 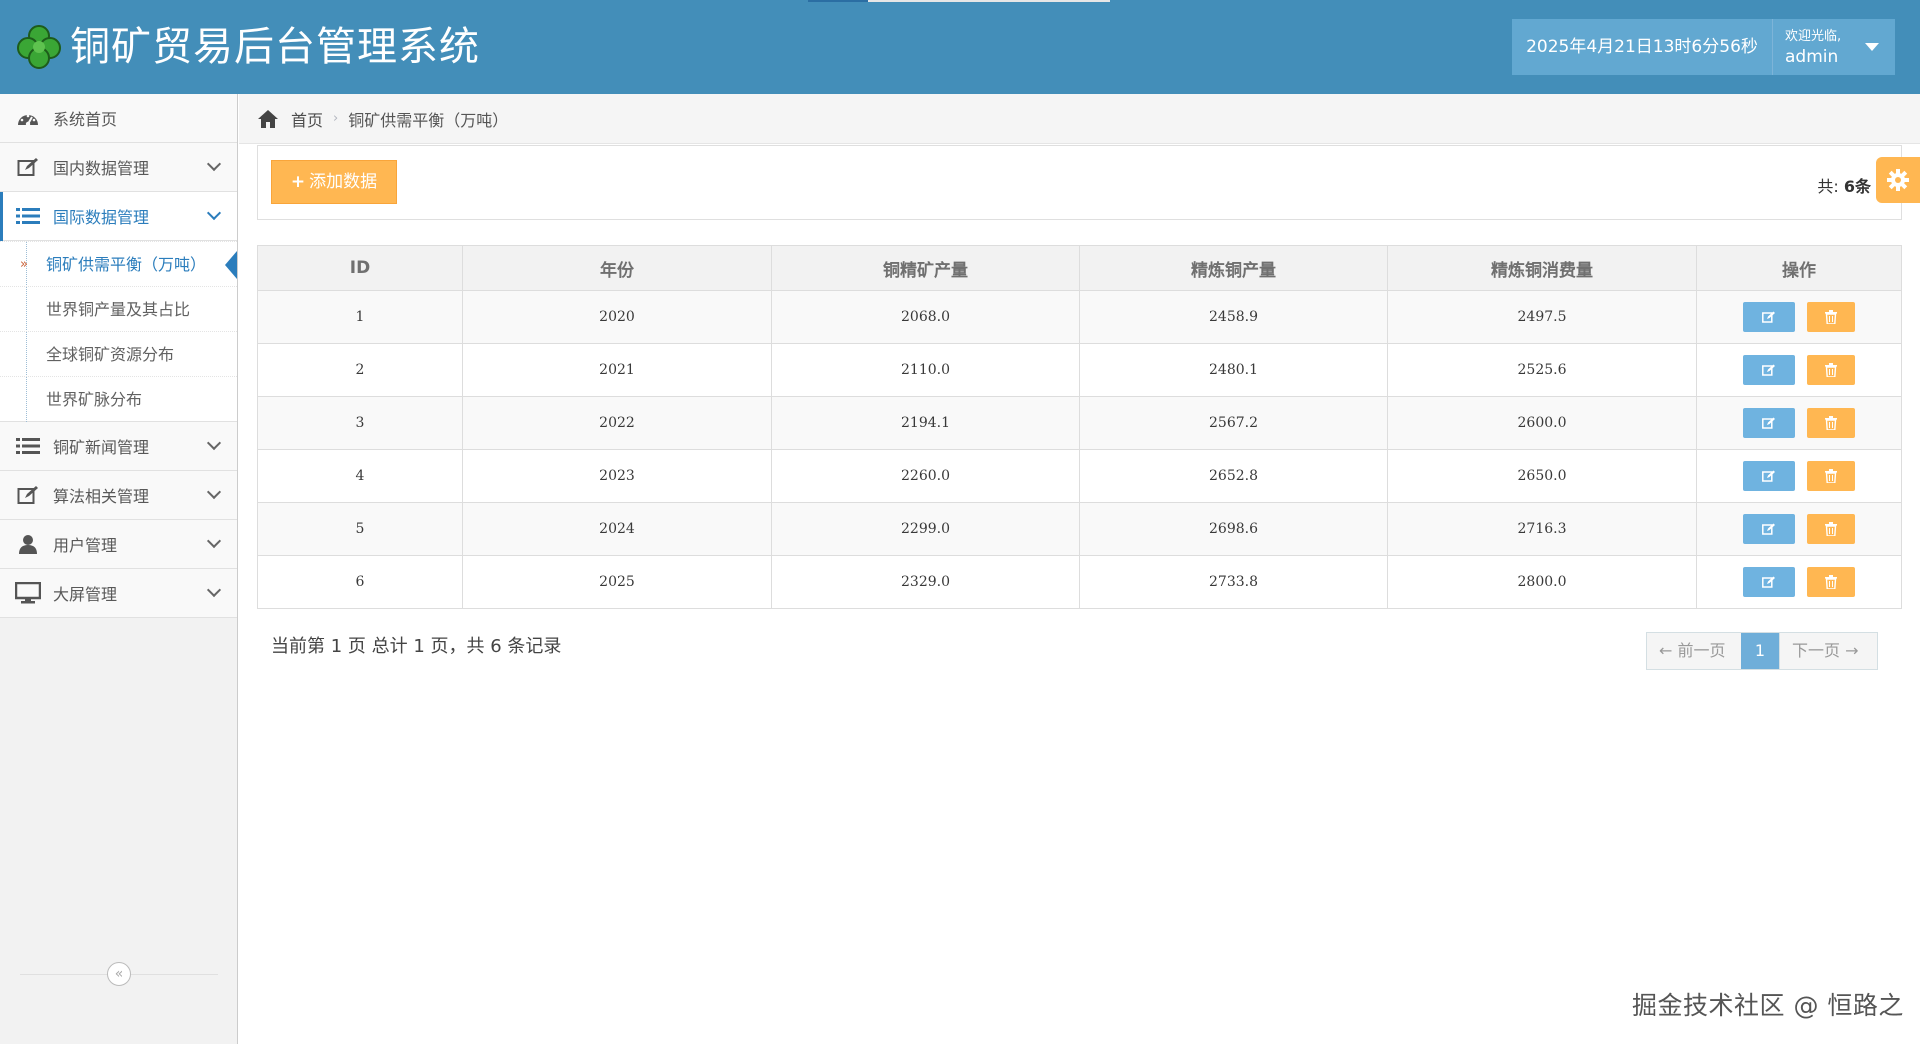 I want to click on add-data-button: + 添加数据, so click(x=334, y=182).